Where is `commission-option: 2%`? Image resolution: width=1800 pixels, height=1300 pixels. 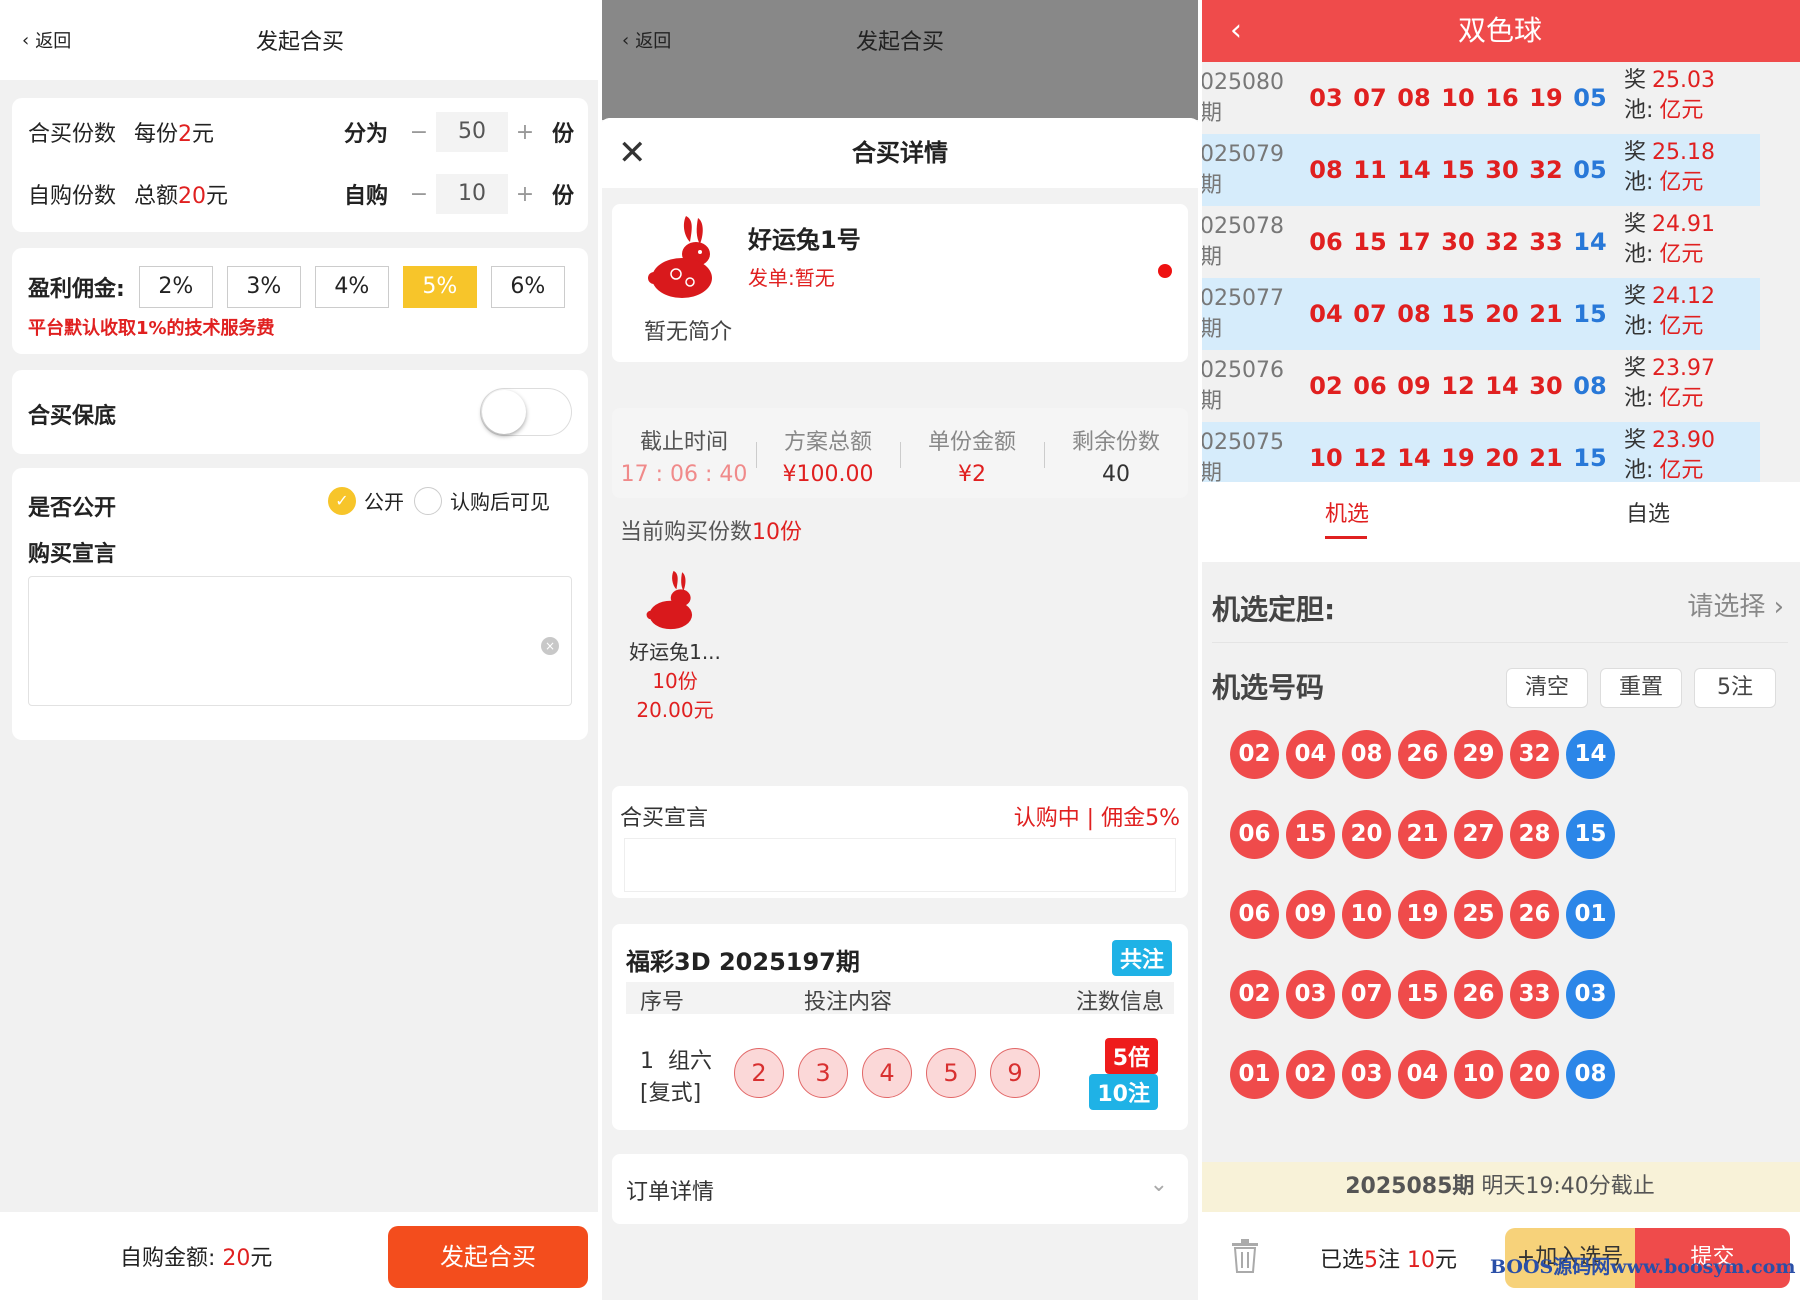
commission-option: 2% is located at coordinates (175, 287).